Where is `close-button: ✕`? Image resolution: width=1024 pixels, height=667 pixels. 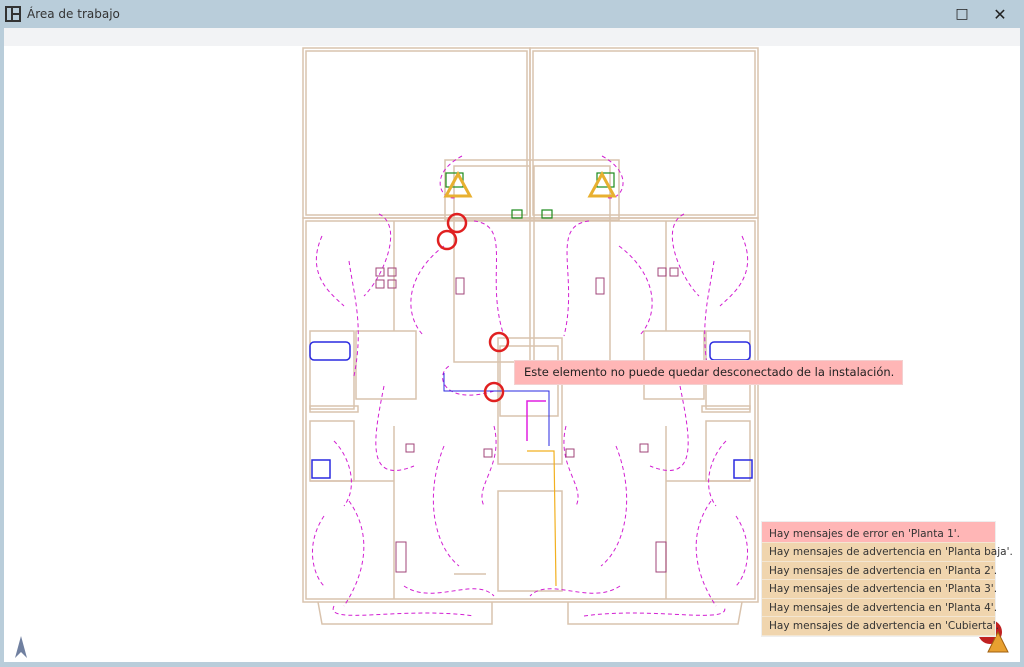
close-button: ✕ is located at coordinates (1000, 14).